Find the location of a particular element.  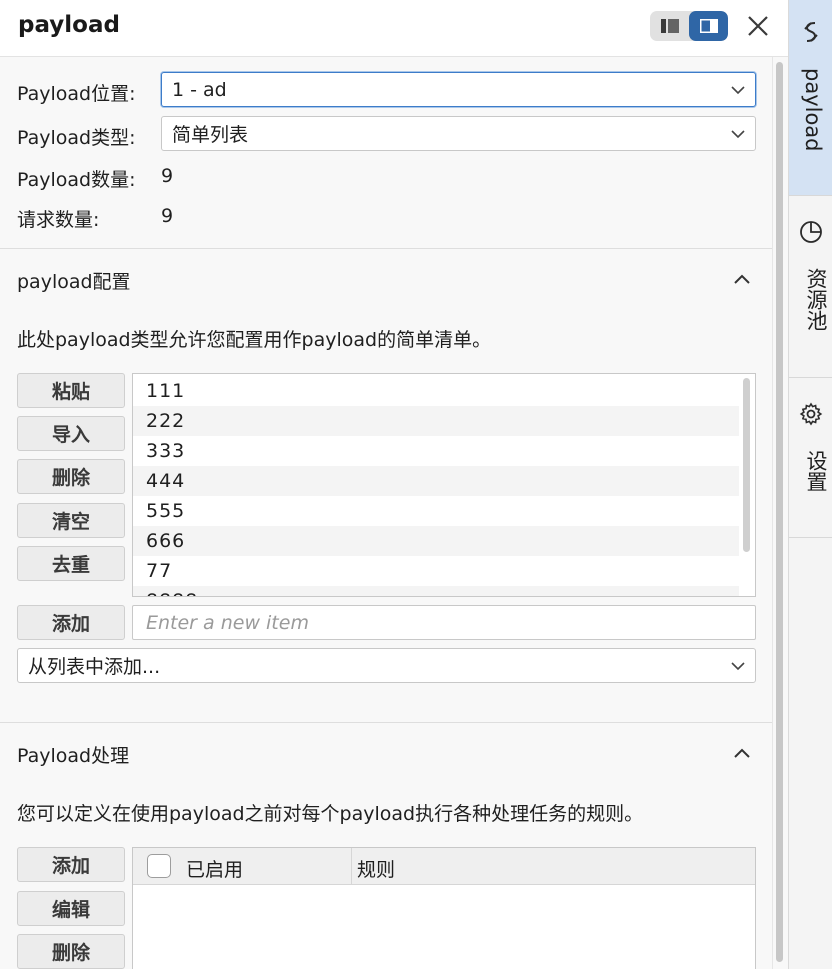

list-item: 111 is located at coordinates (436, 391).